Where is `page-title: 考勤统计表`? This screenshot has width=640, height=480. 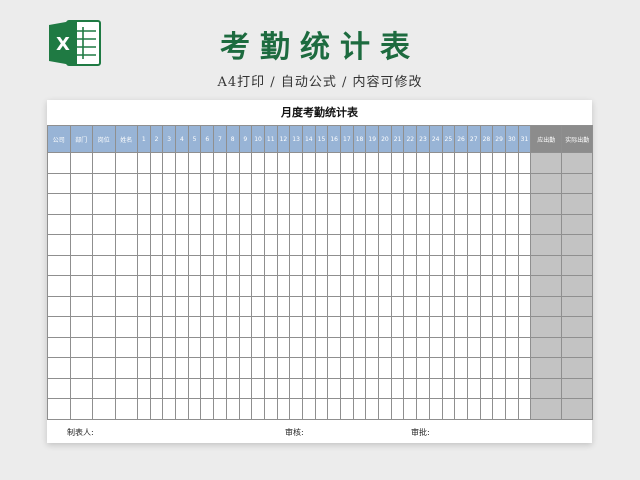 page-title: 考勤统计表 is located at coordinates (320, 47).